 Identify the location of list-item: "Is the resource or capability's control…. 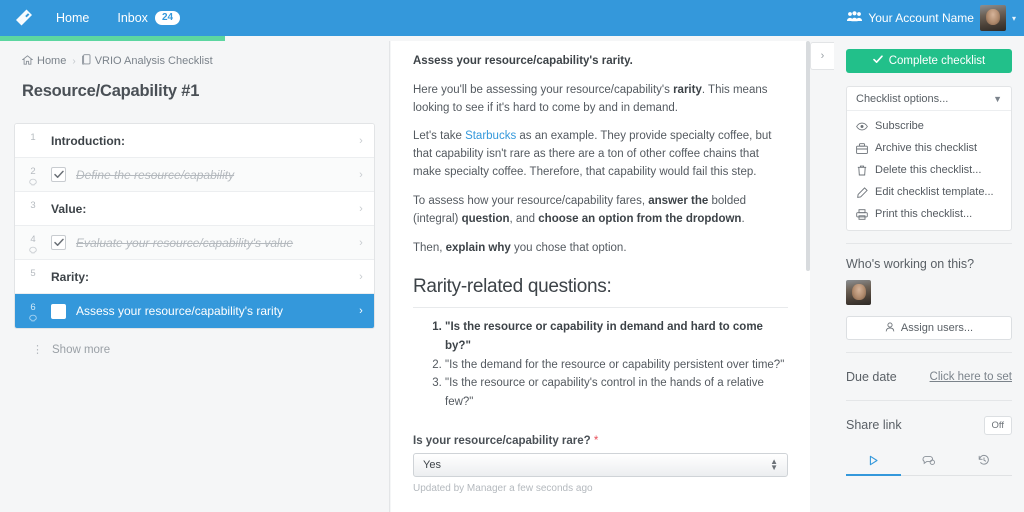
(616, 392).